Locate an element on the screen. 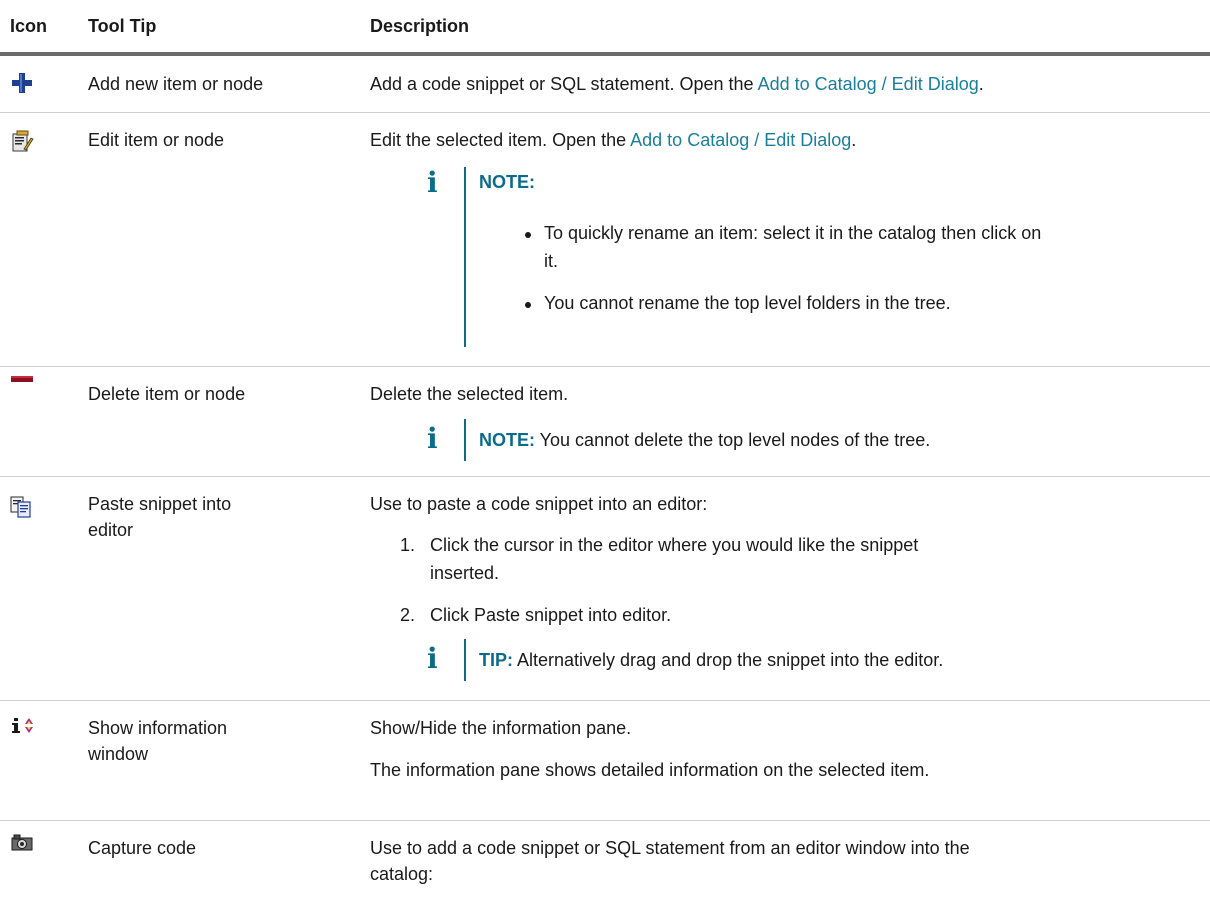  description-text: Delete the selected item. is located at coordinates (469, 394).